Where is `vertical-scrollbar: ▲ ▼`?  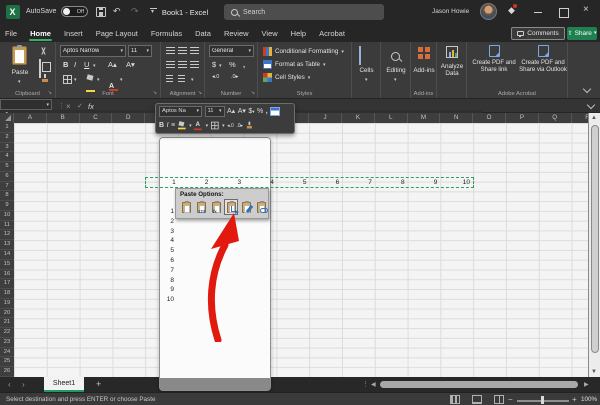
vertical-scrollbar: ▲ ▼ is located at coordinates (594, 245).